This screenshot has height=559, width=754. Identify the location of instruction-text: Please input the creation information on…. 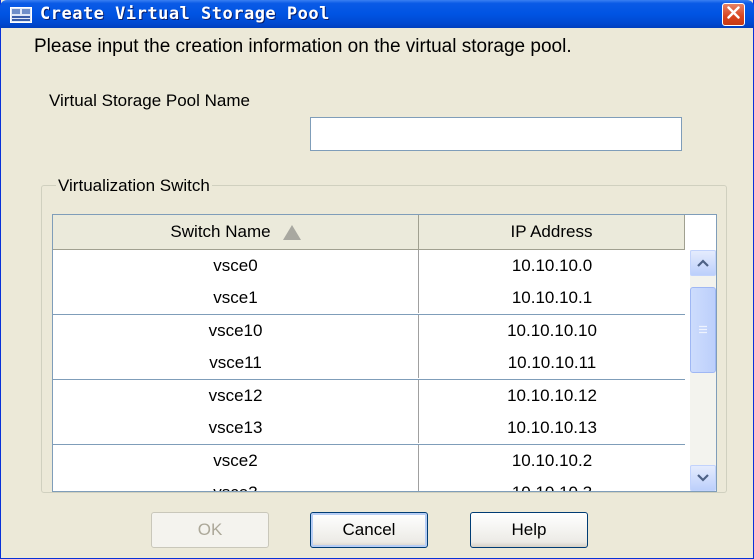
(303, 46).